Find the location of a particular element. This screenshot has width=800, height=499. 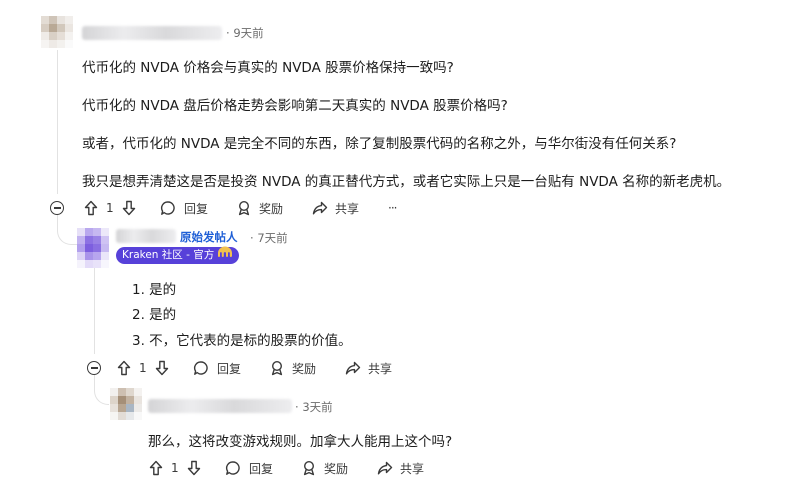

action-bar: 1 回复 奖励 共享 ··· is located at coordinates (254, 208).